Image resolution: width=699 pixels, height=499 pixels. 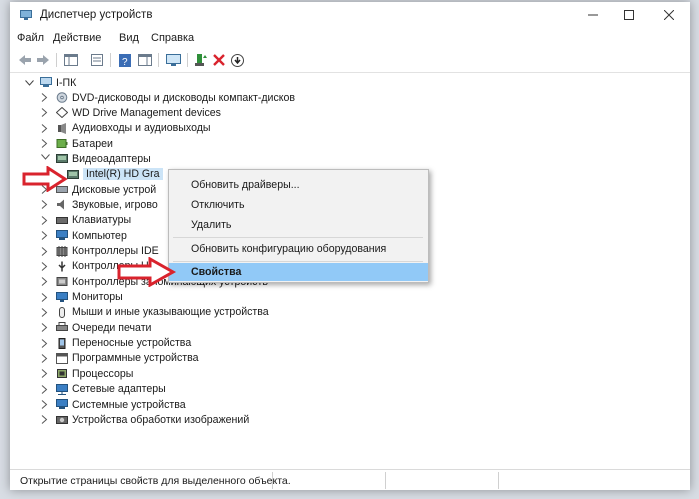 What do you see at coordinates (99, 204) in the screenshot?
I see `category-item: Звуковые, игрово` at bounding box center [99, 204].